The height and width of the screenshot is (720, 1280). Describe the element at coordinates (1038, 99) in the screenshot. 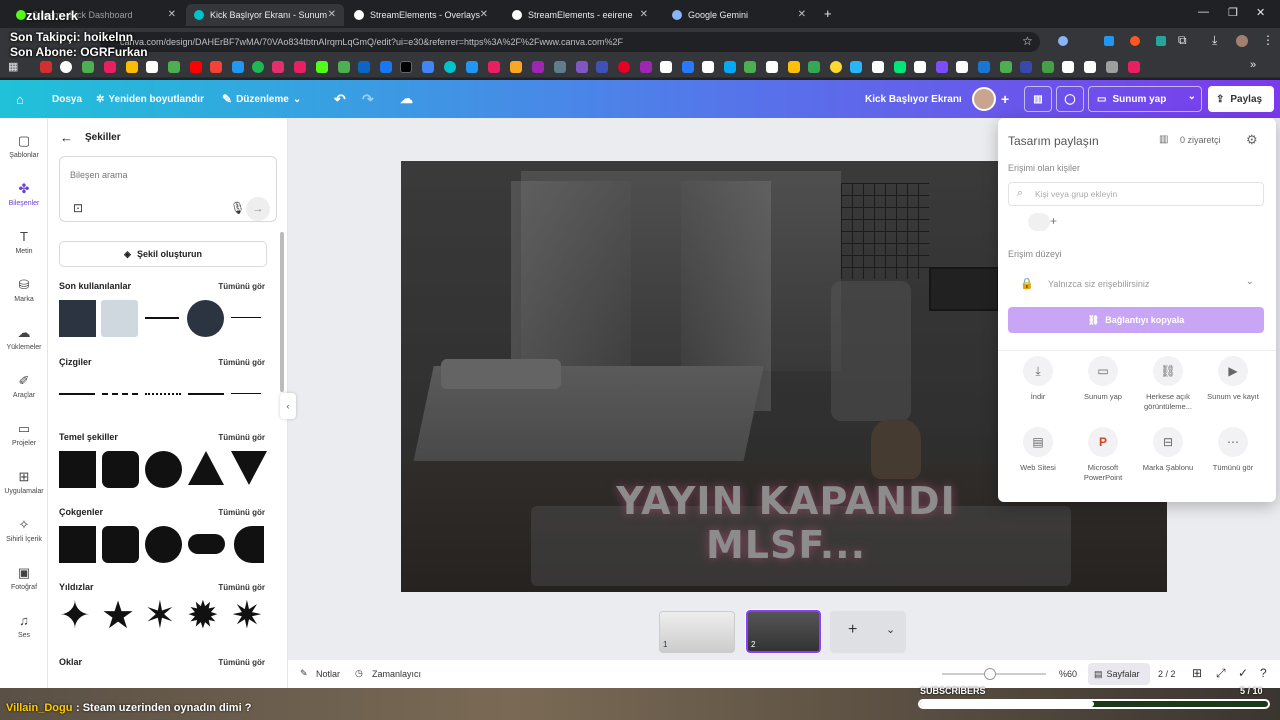

I see `insights-button: ▥` at that location.